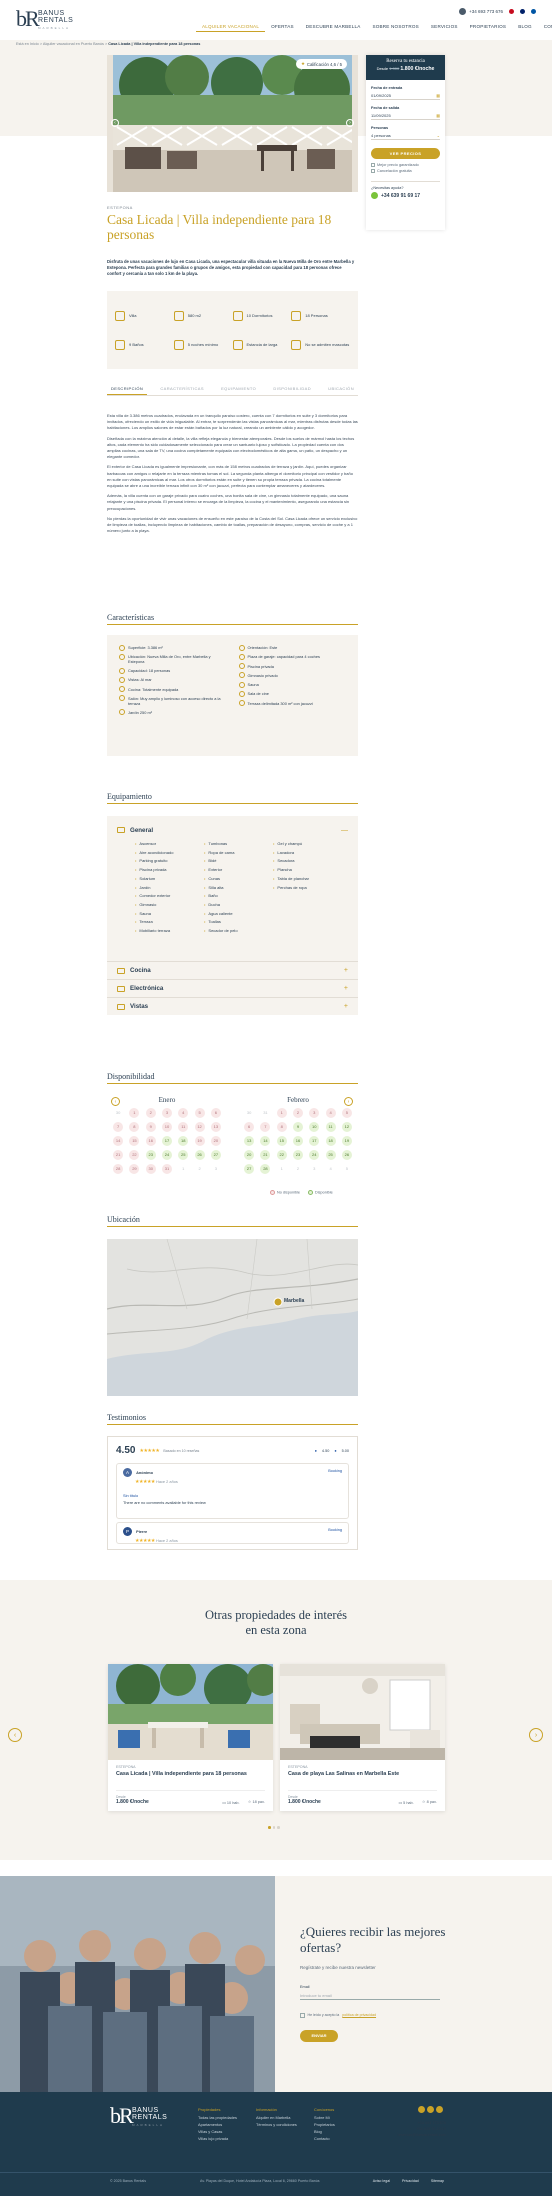  Describe the element at coordinates (127, 390) in the screenshot. I see `tab-descripcion: DESCRIPCIÓN` at that location.